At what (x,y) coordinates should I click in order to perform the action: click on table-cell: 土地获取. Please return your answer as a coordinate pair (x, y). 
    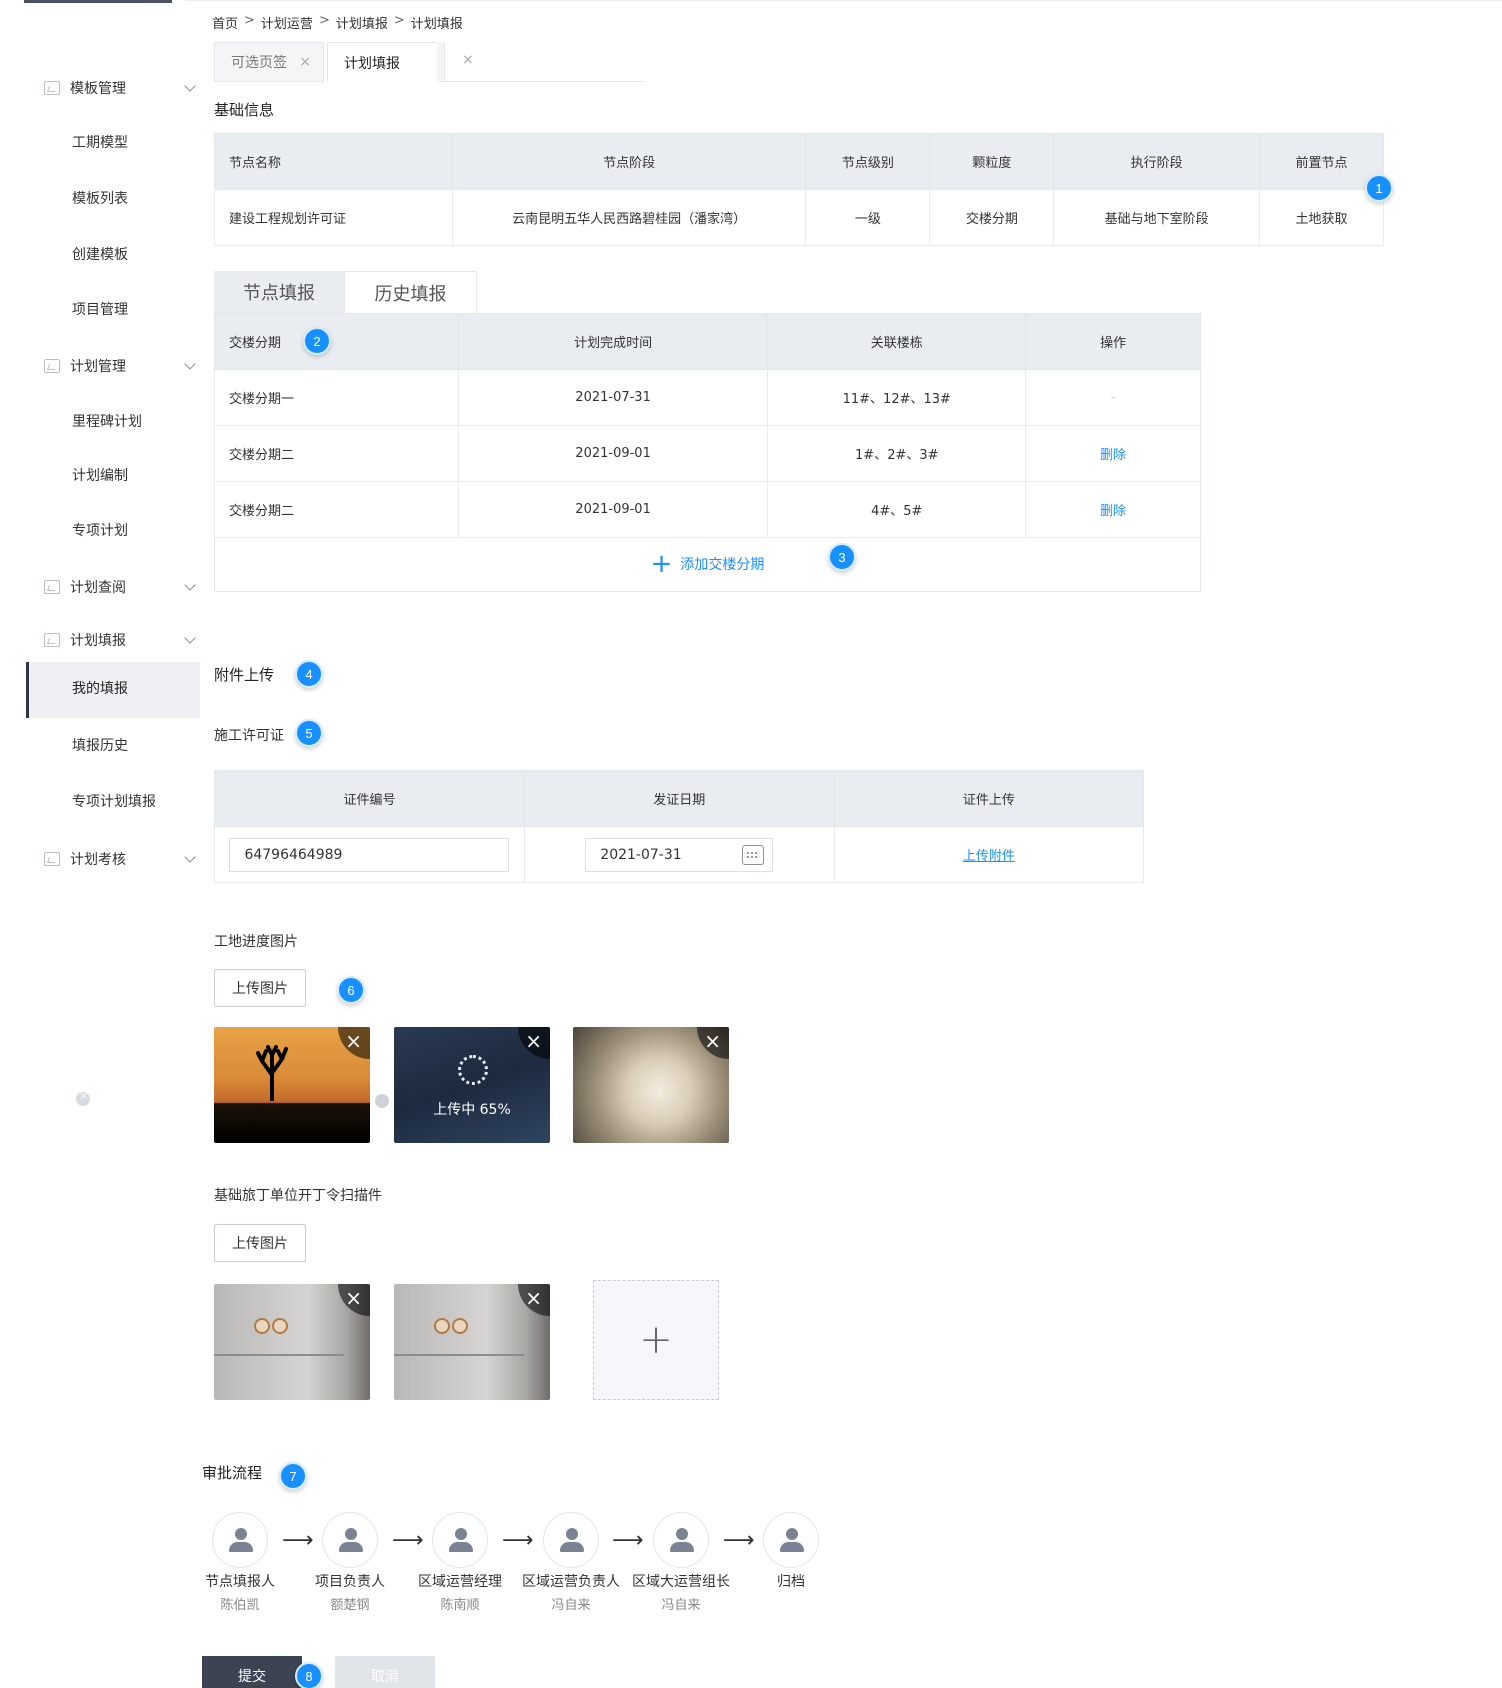
    Looking at the image, I should click on (1321, 217).